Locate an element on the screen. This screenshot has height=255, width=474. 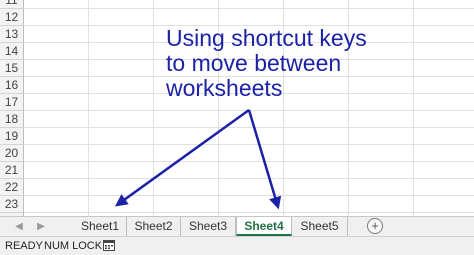
triangle-right-icon: ▶ is located at coordinates (41, 226).